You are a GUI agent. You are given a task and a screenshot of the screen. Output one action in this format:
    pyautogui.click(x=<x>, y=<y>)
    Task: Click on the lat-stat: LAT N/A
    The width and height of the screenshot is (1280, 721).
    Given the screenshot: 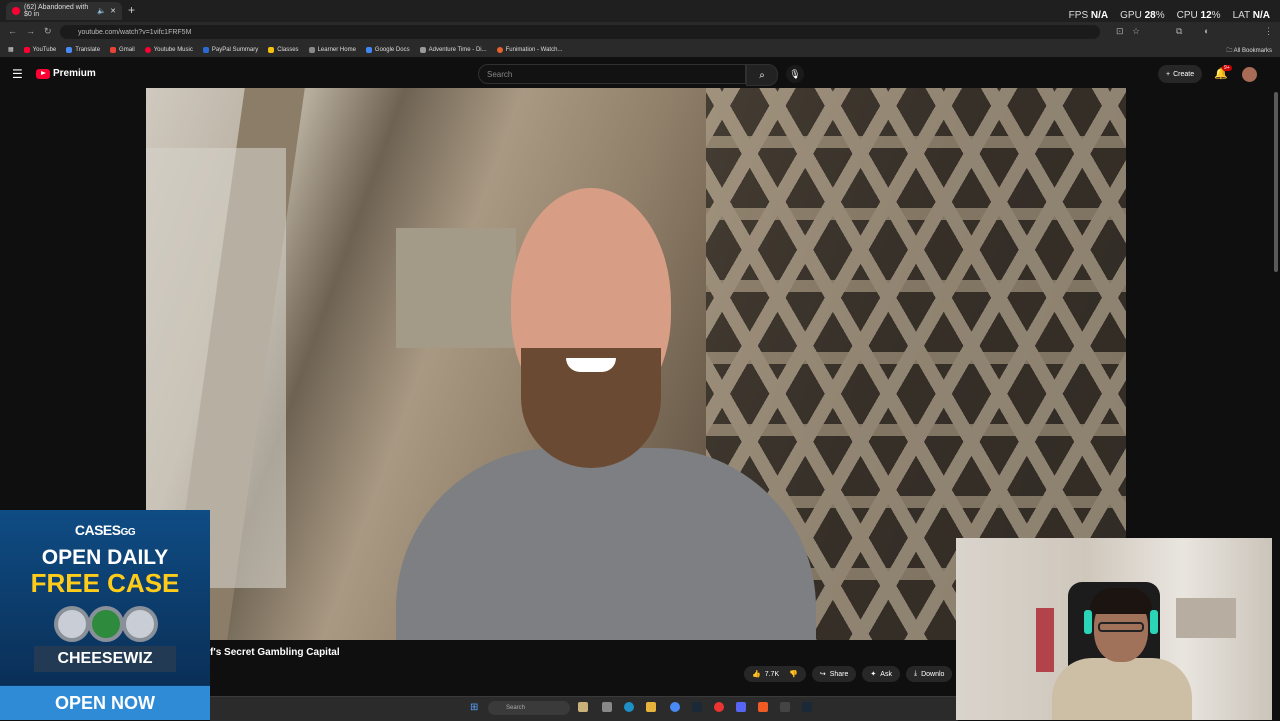 What is the action you would take?
    pyautogui.click(x=1251, y=15)
    